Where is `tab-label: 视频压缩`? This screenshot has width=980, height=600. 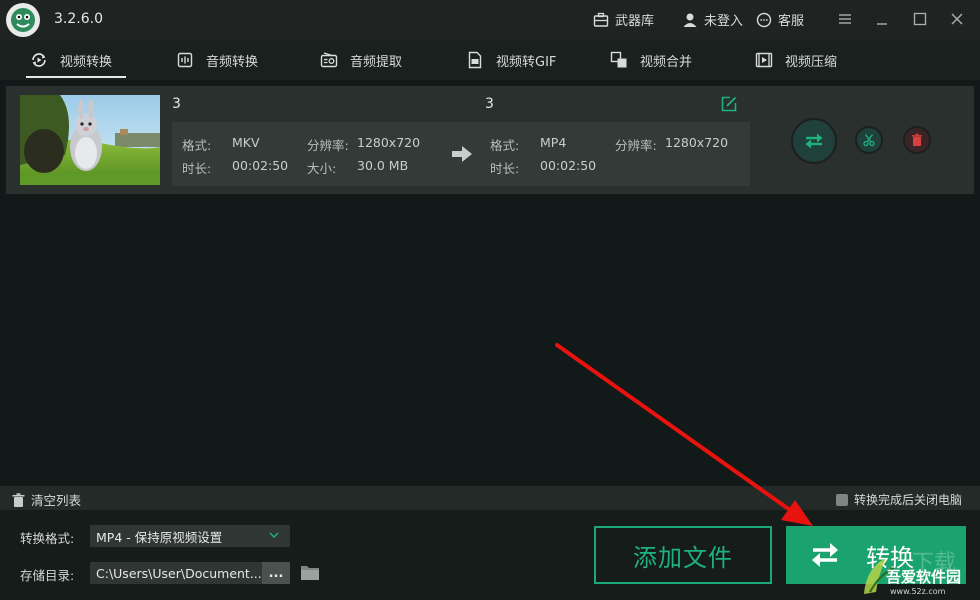 tab-label: 视频压缩 is located at coordinates (811, 60).